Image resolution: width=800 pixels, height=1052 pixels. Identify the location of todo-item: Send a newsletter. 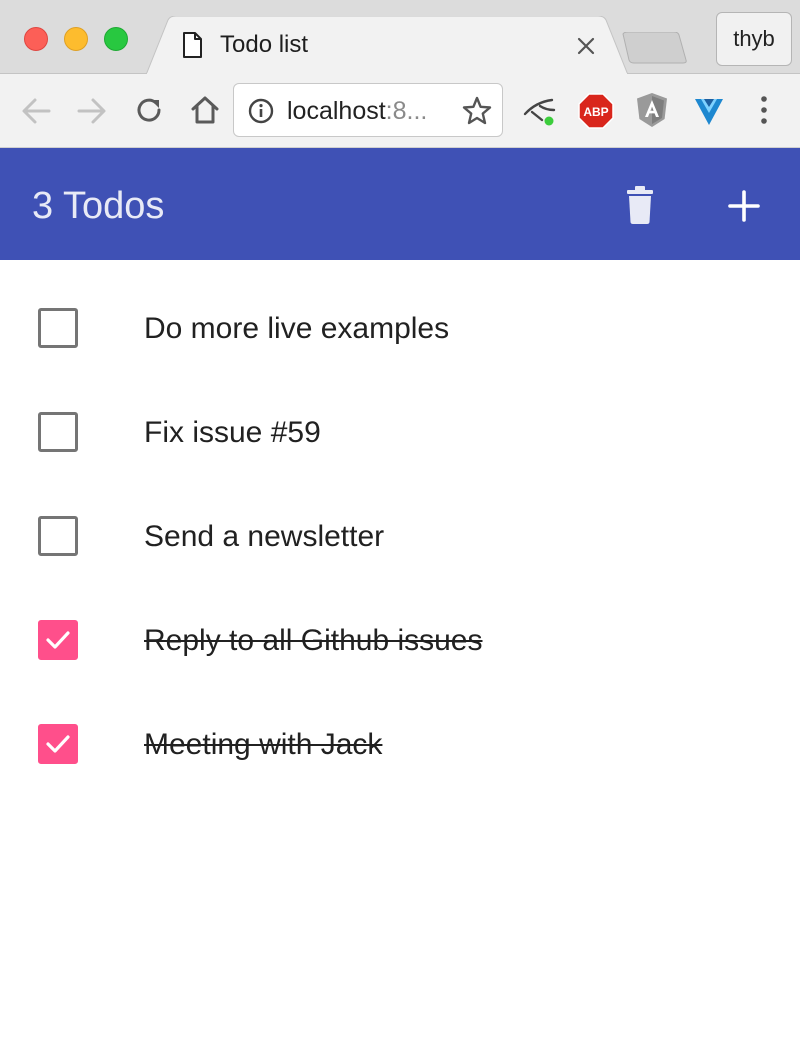
(400, 520).